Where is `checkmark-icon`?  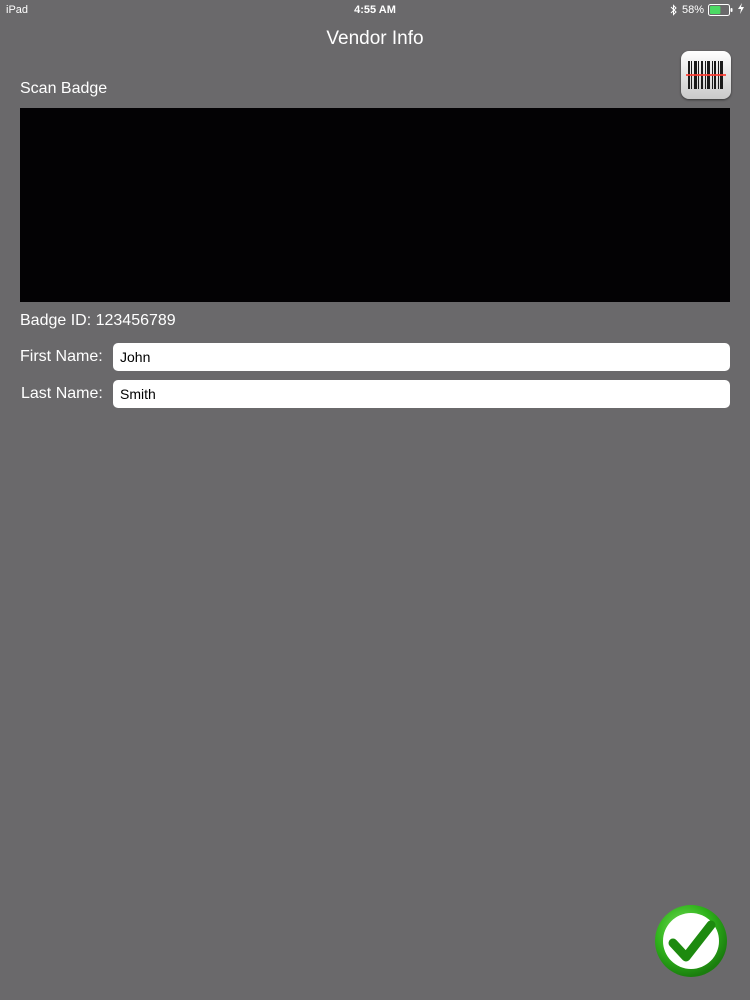 checkmark-icon is located at coordinates (691, 941).